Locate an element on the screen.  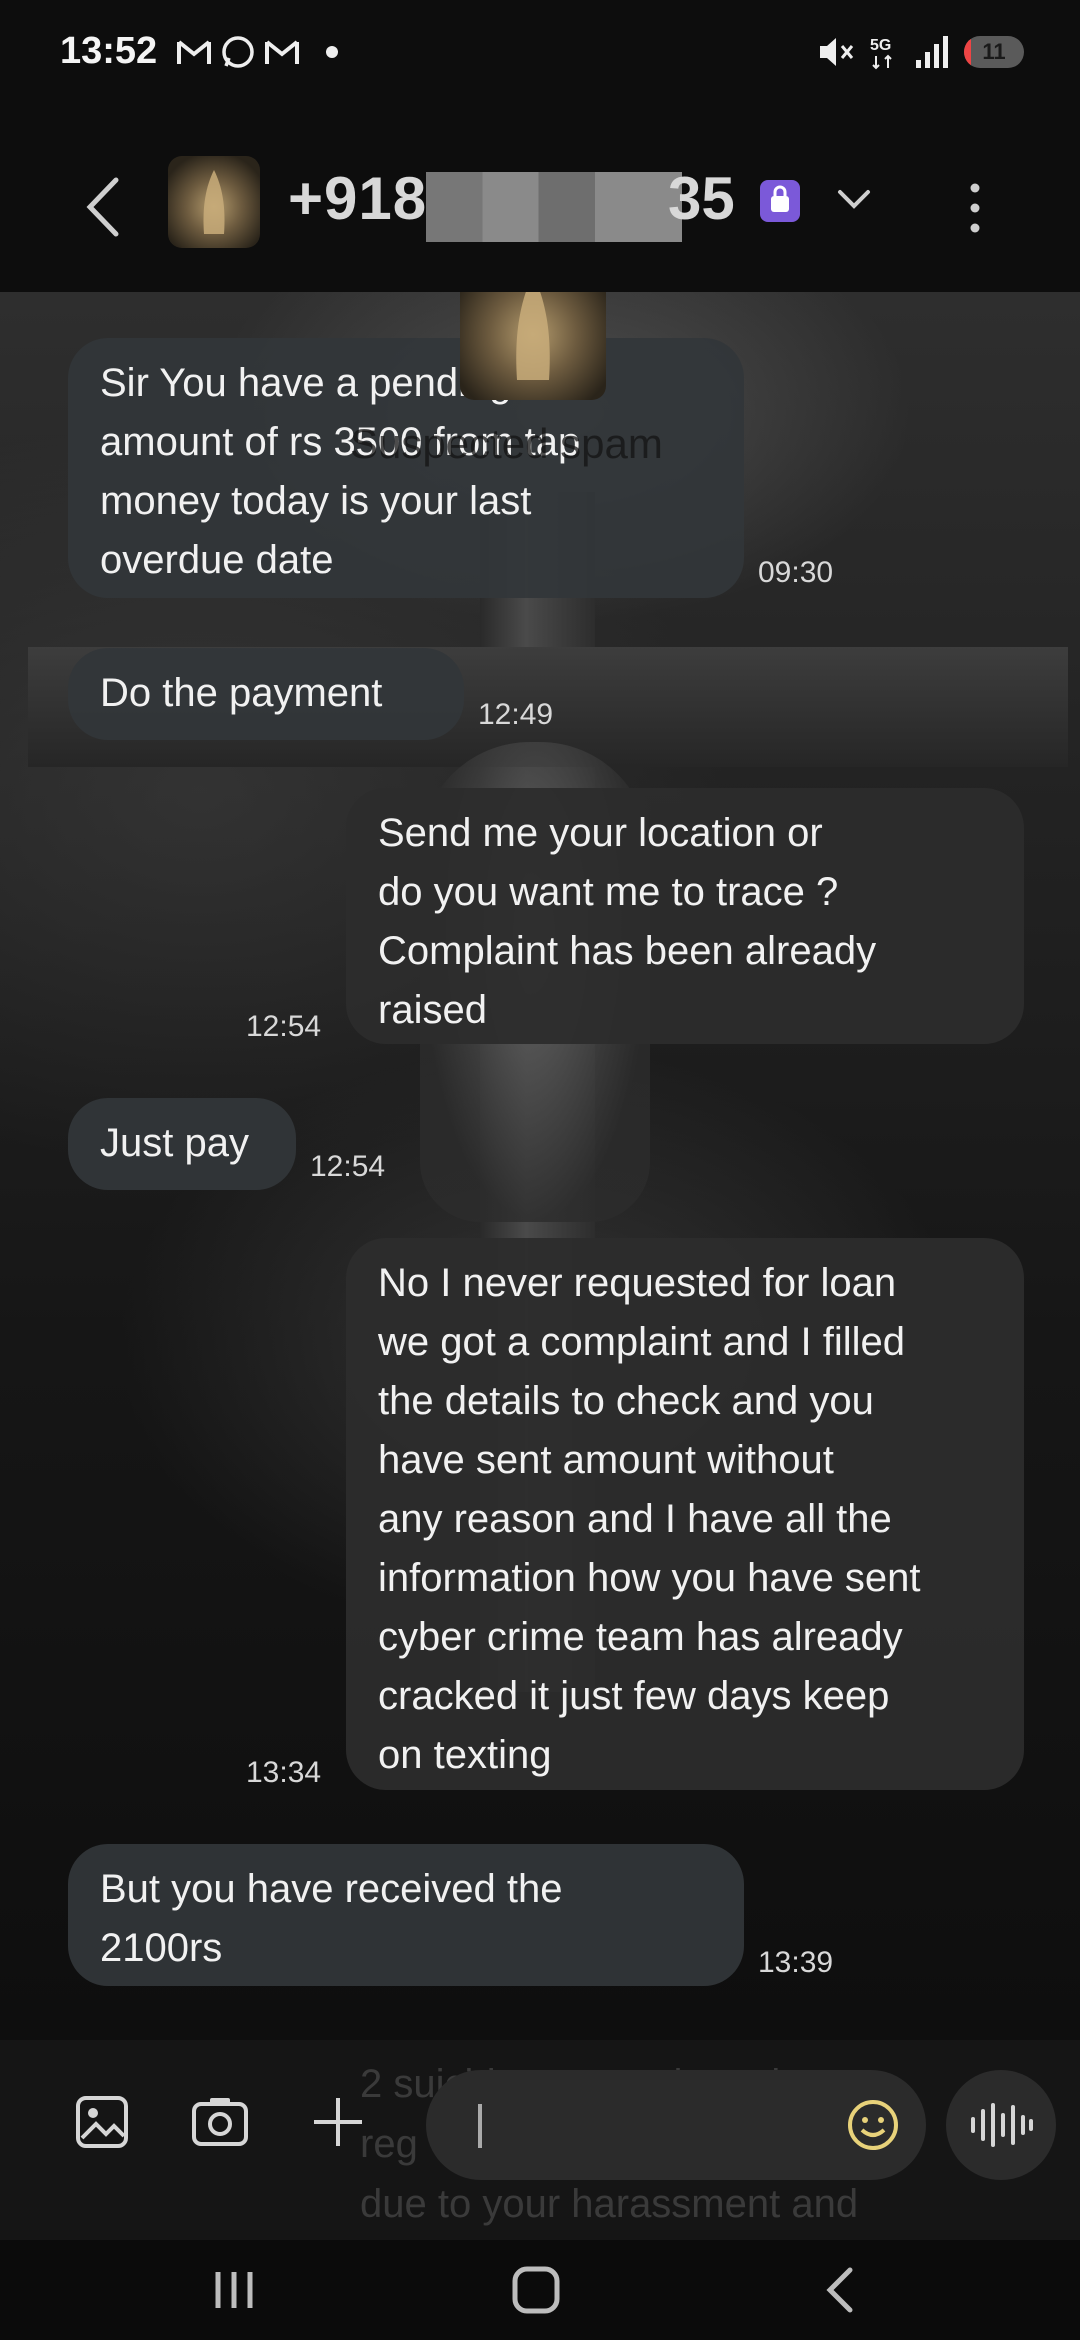
praying-hands-image-large is located at coordinates (533, 336).